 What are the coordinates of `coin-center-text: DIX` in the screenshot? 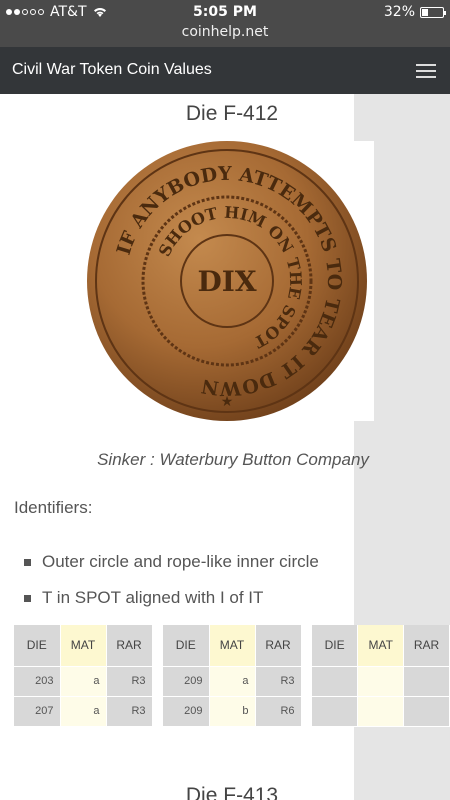 It's located at (226, 281).